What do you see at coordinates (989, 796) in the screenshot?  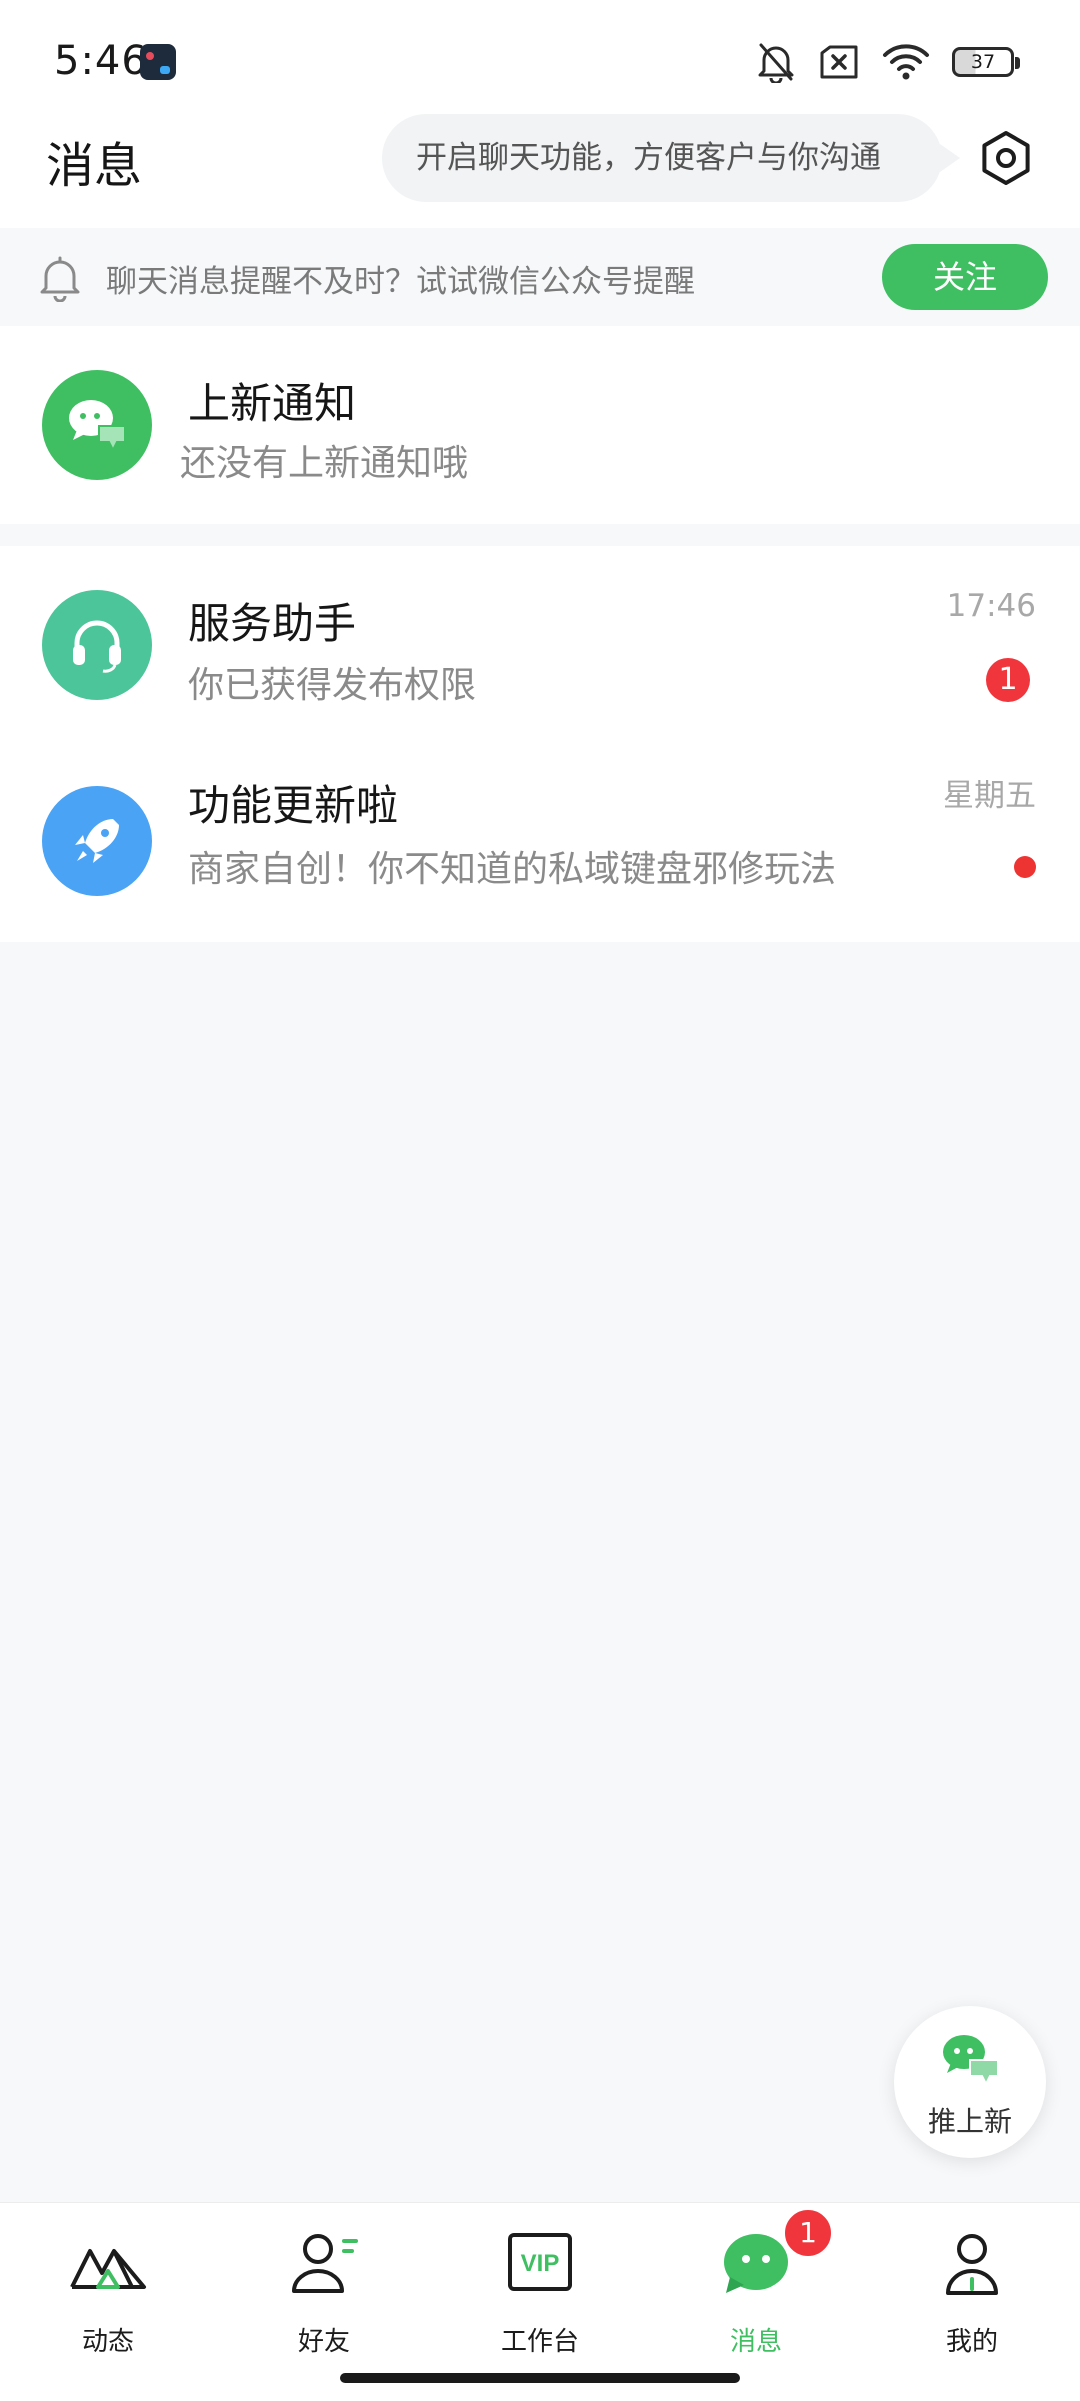 I see `conversation-time: 星期五` at bounding box center [989, 796].